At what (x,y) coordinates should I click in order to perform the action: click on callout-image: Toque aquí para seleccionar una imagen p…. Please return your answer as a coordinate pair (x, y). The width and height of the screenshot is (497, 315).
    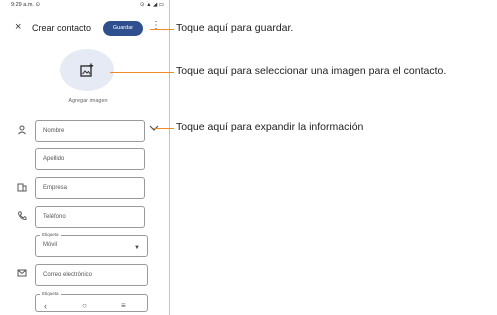
    Looking at the image, I should click on (311, 71).